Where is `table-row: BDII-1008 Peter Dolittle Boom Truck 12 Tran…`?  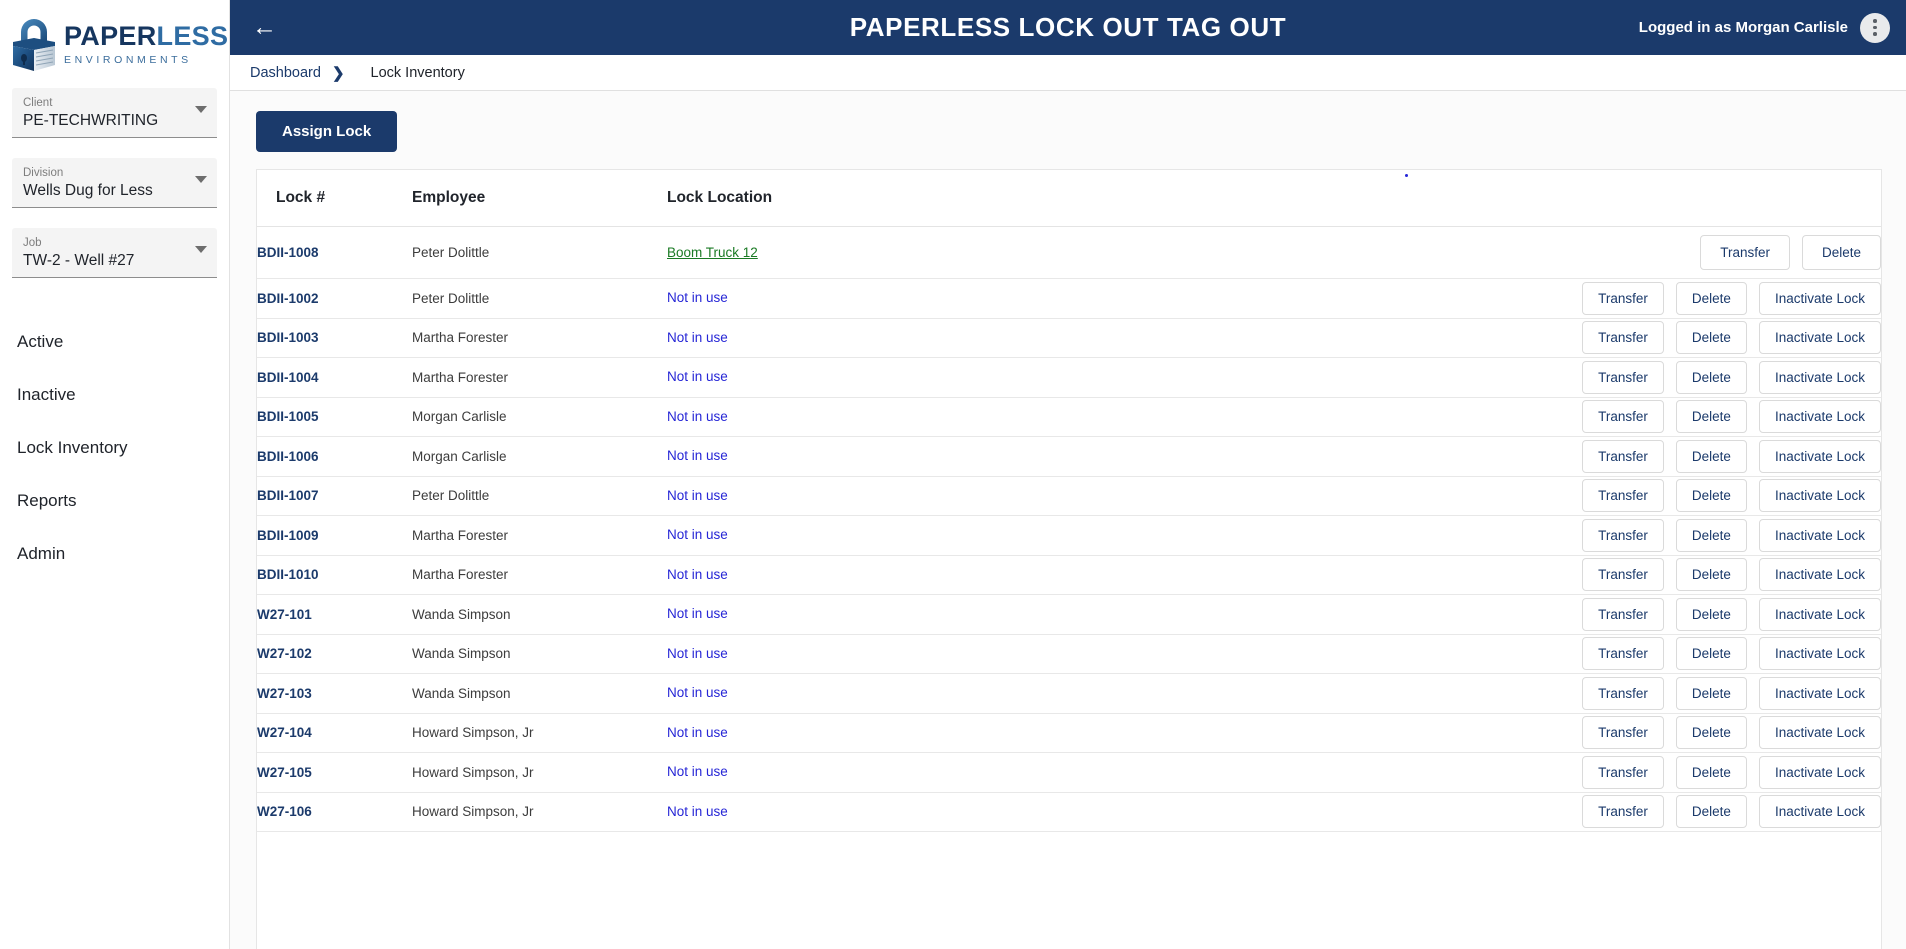
table-row: BDII-1008 Peter Dolittle Boom Truck 12 Tran… is located at coordinates (1069, 252).